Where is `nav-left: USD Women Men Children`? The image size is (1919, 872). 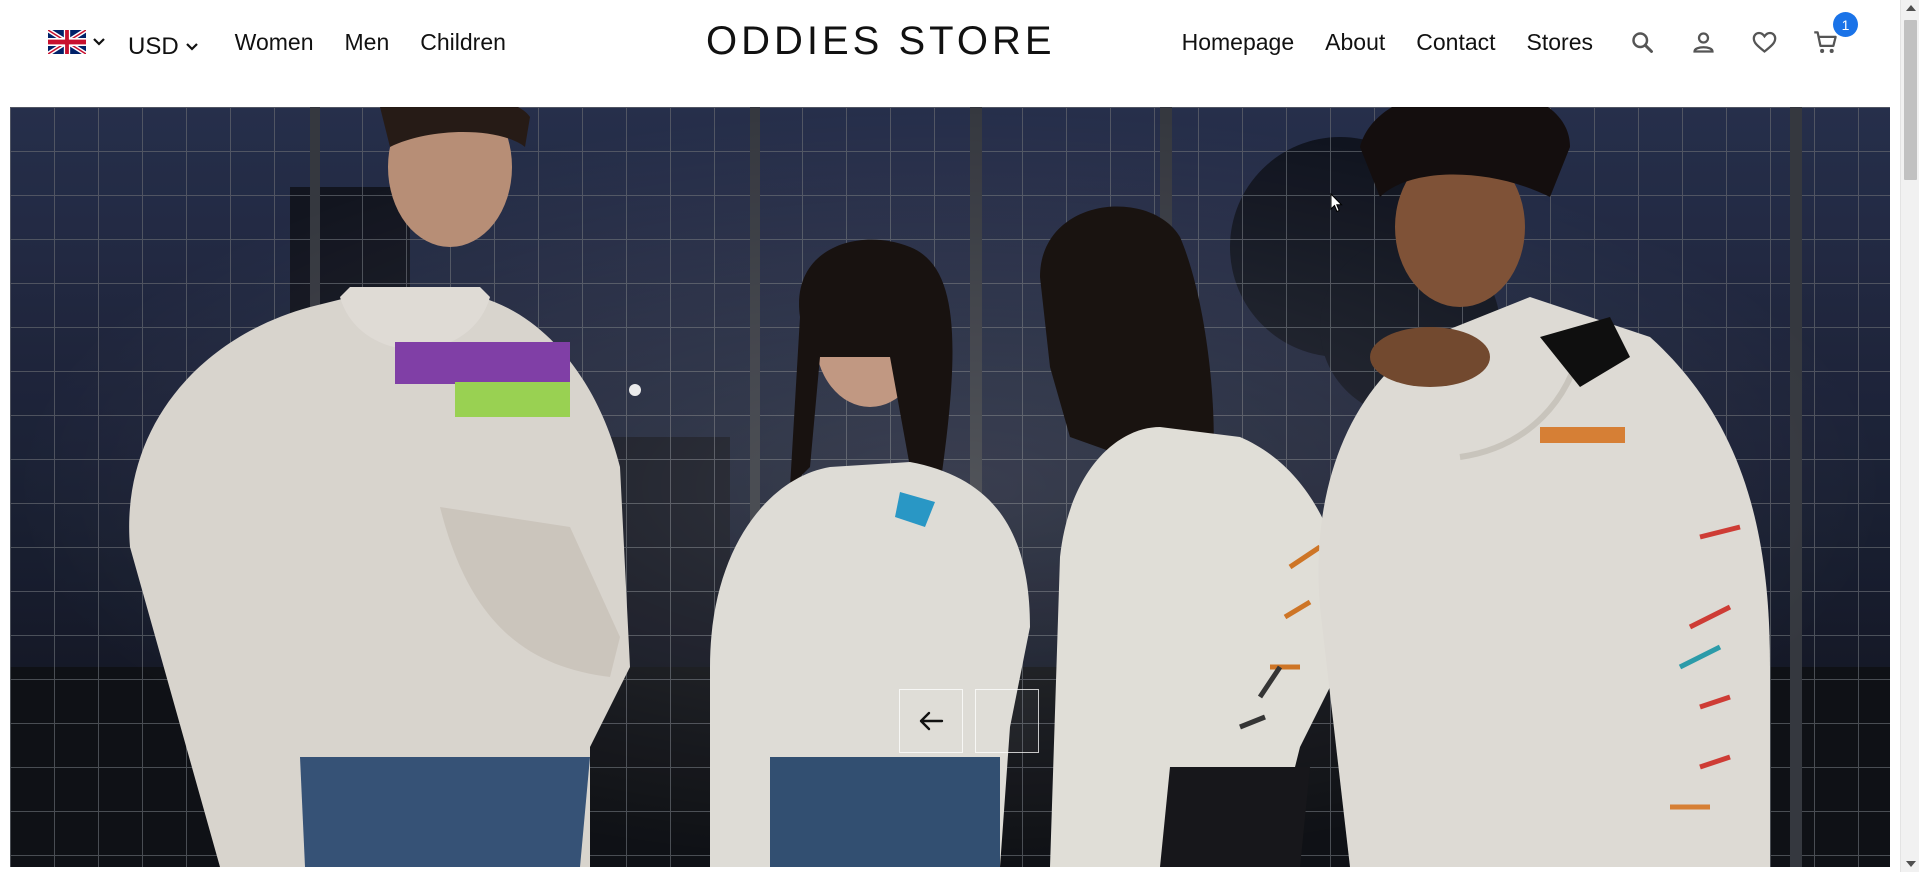 nav-left: USD Women Men Children is located at coordinates (292, 42).